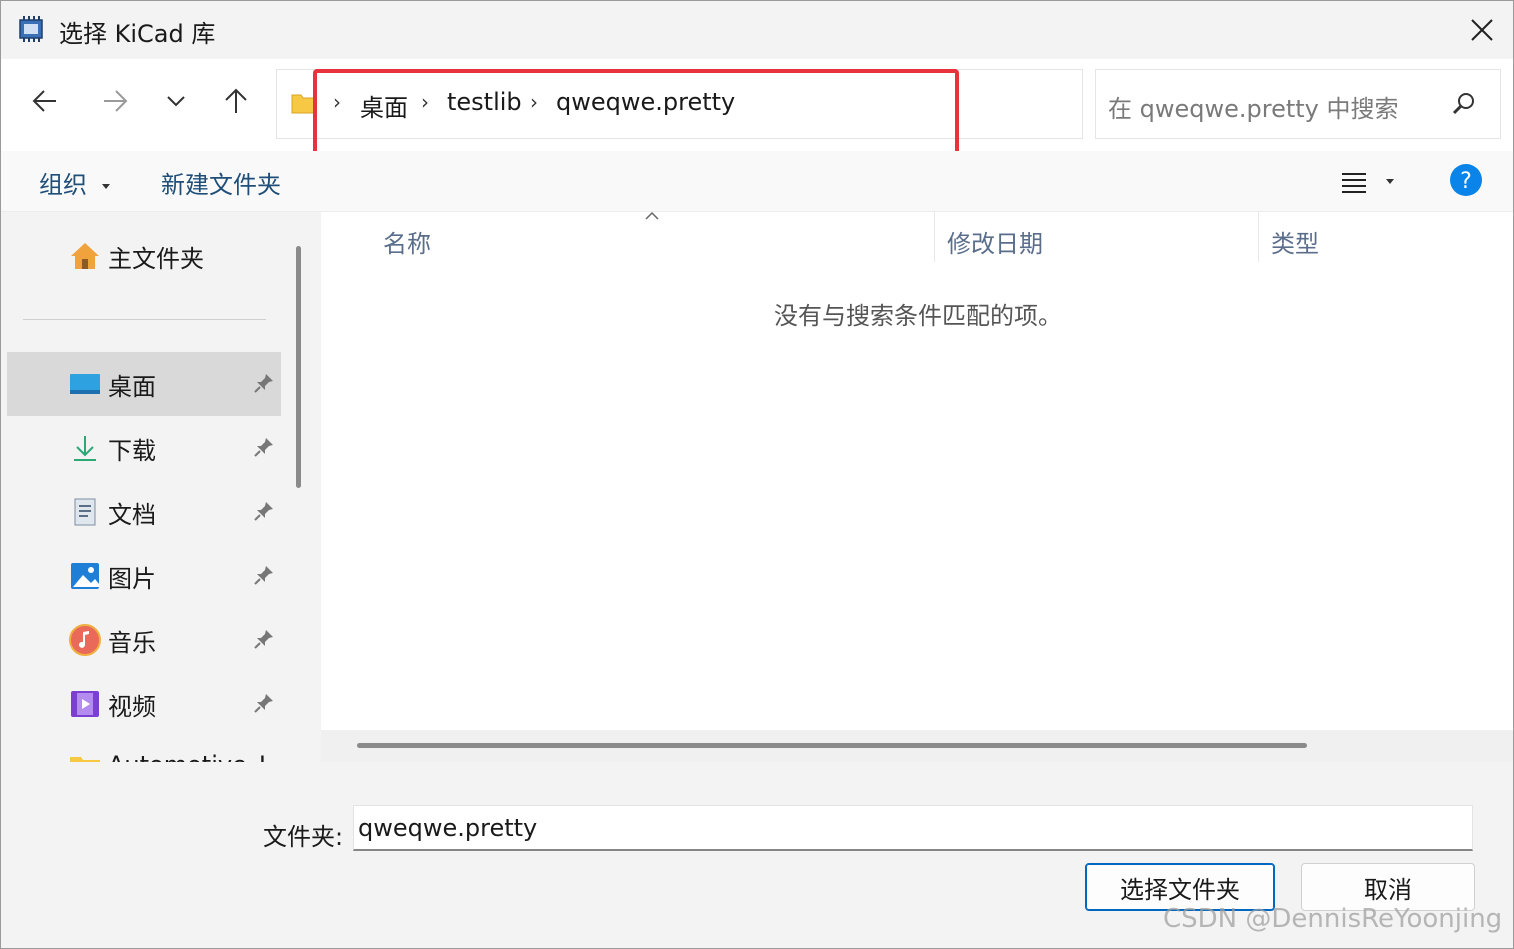  I want to click on breadcrumb-desktop: 桌面, so click(384, 105).